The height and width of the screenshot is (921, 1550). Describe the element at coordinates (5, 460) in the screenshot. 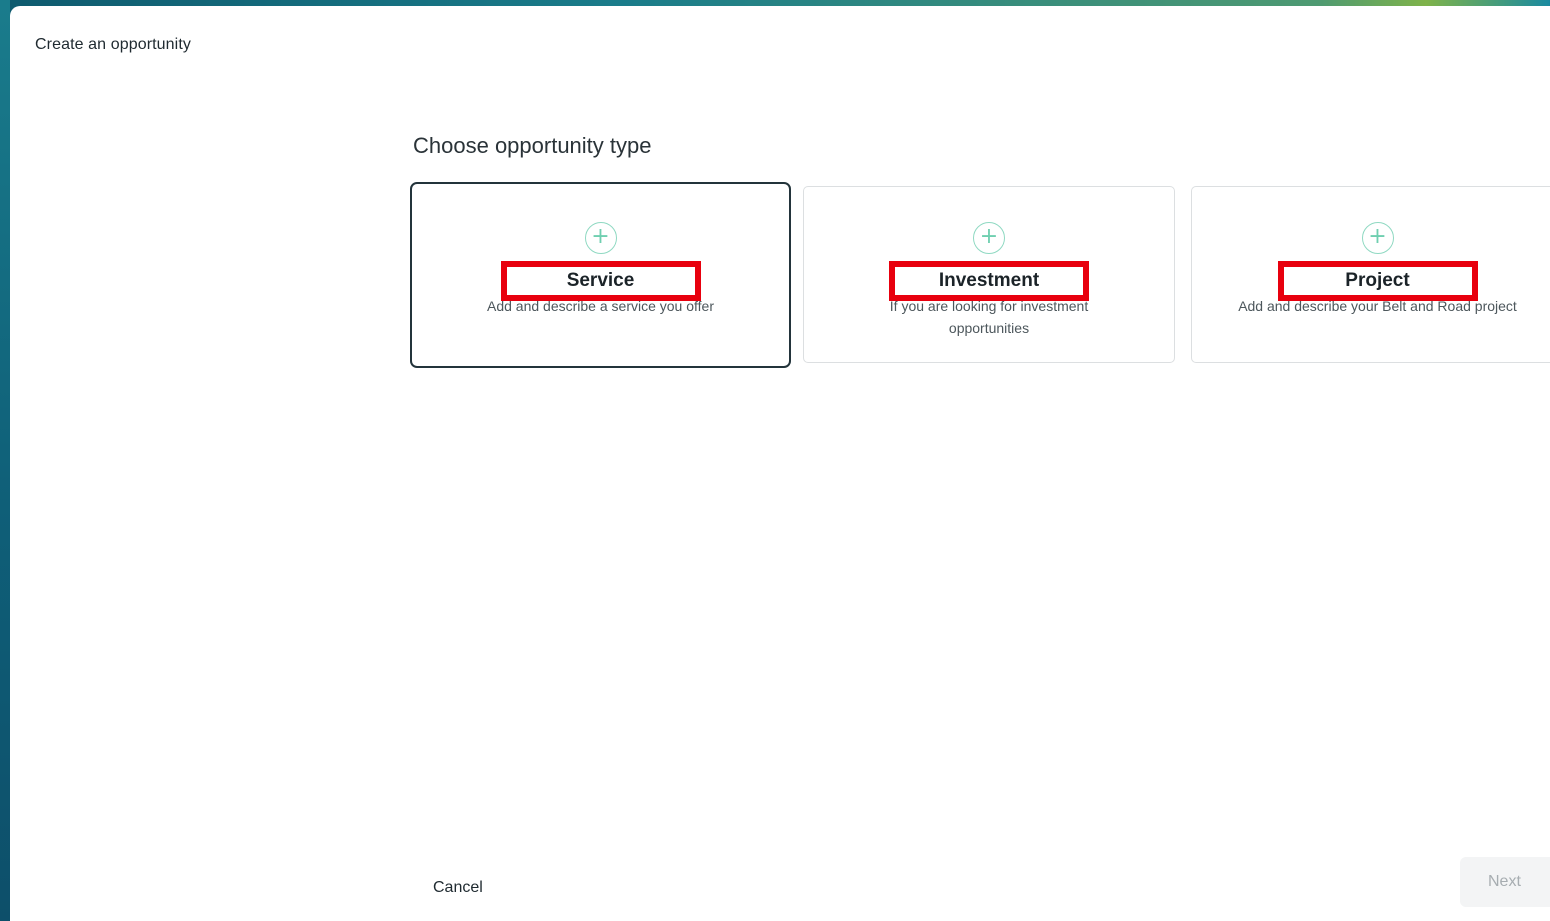

I see `background-edge` at that location.